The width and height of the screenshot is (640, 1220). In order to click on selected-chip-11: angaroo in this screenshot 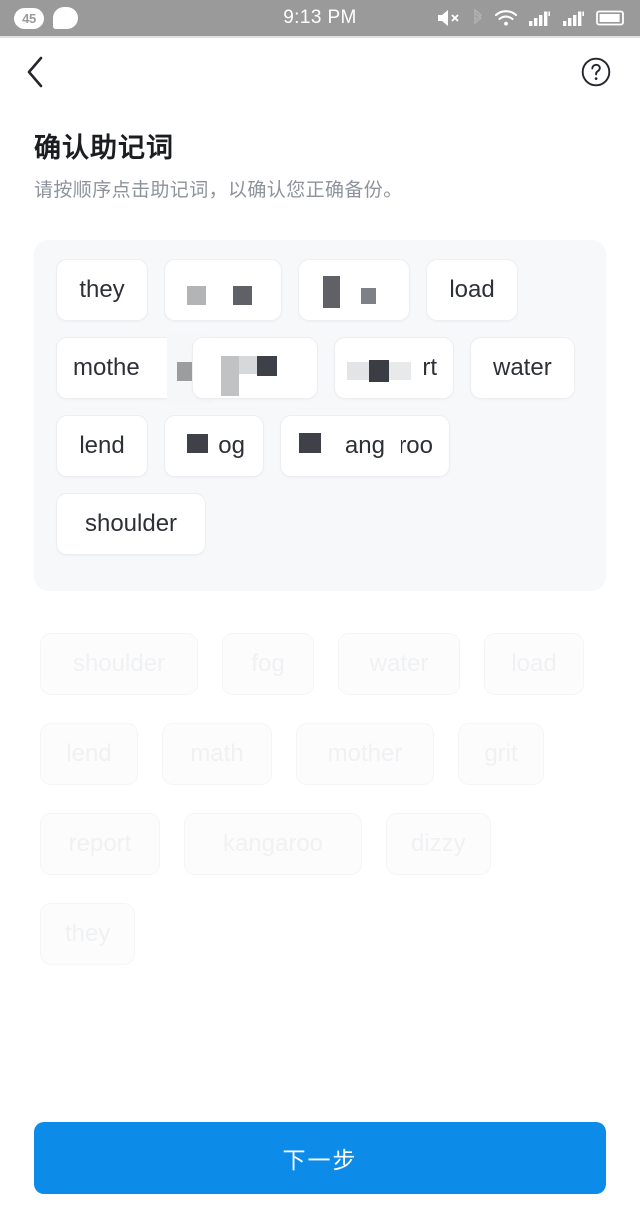, I will do `click(365, 446)`.